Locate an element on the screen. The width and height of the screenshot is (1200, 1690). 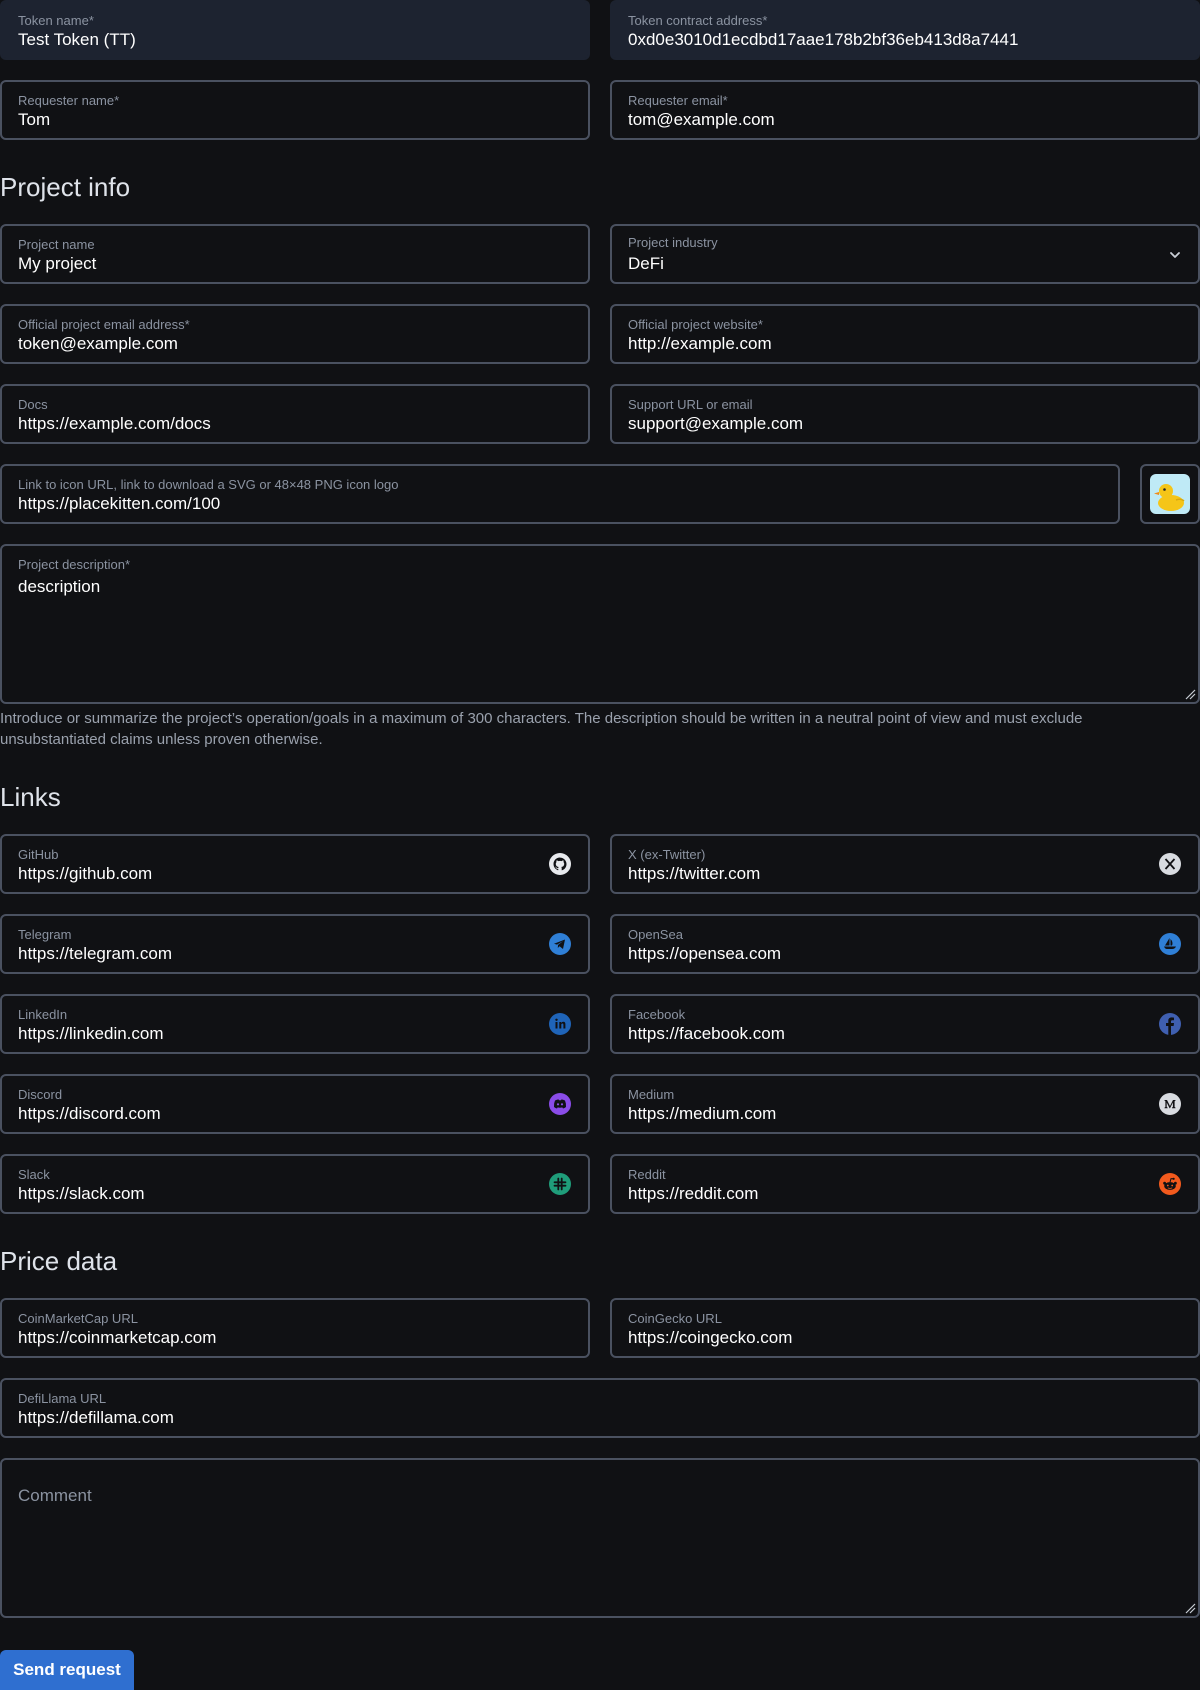
send-request-button: Send request is located at coordinates (67, 1670).